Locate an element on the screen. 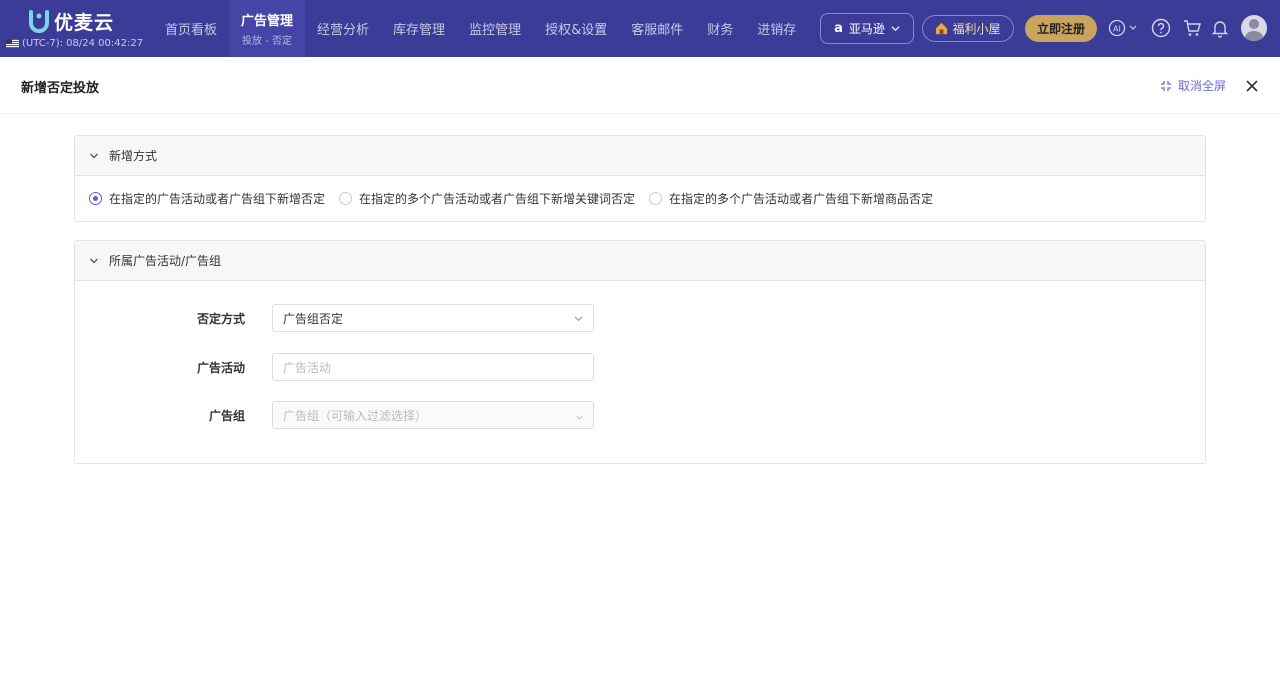 This screenshot has width=1280, height=693. nav-customer-email: 客服邮件 is located at coordinates (657, 28).